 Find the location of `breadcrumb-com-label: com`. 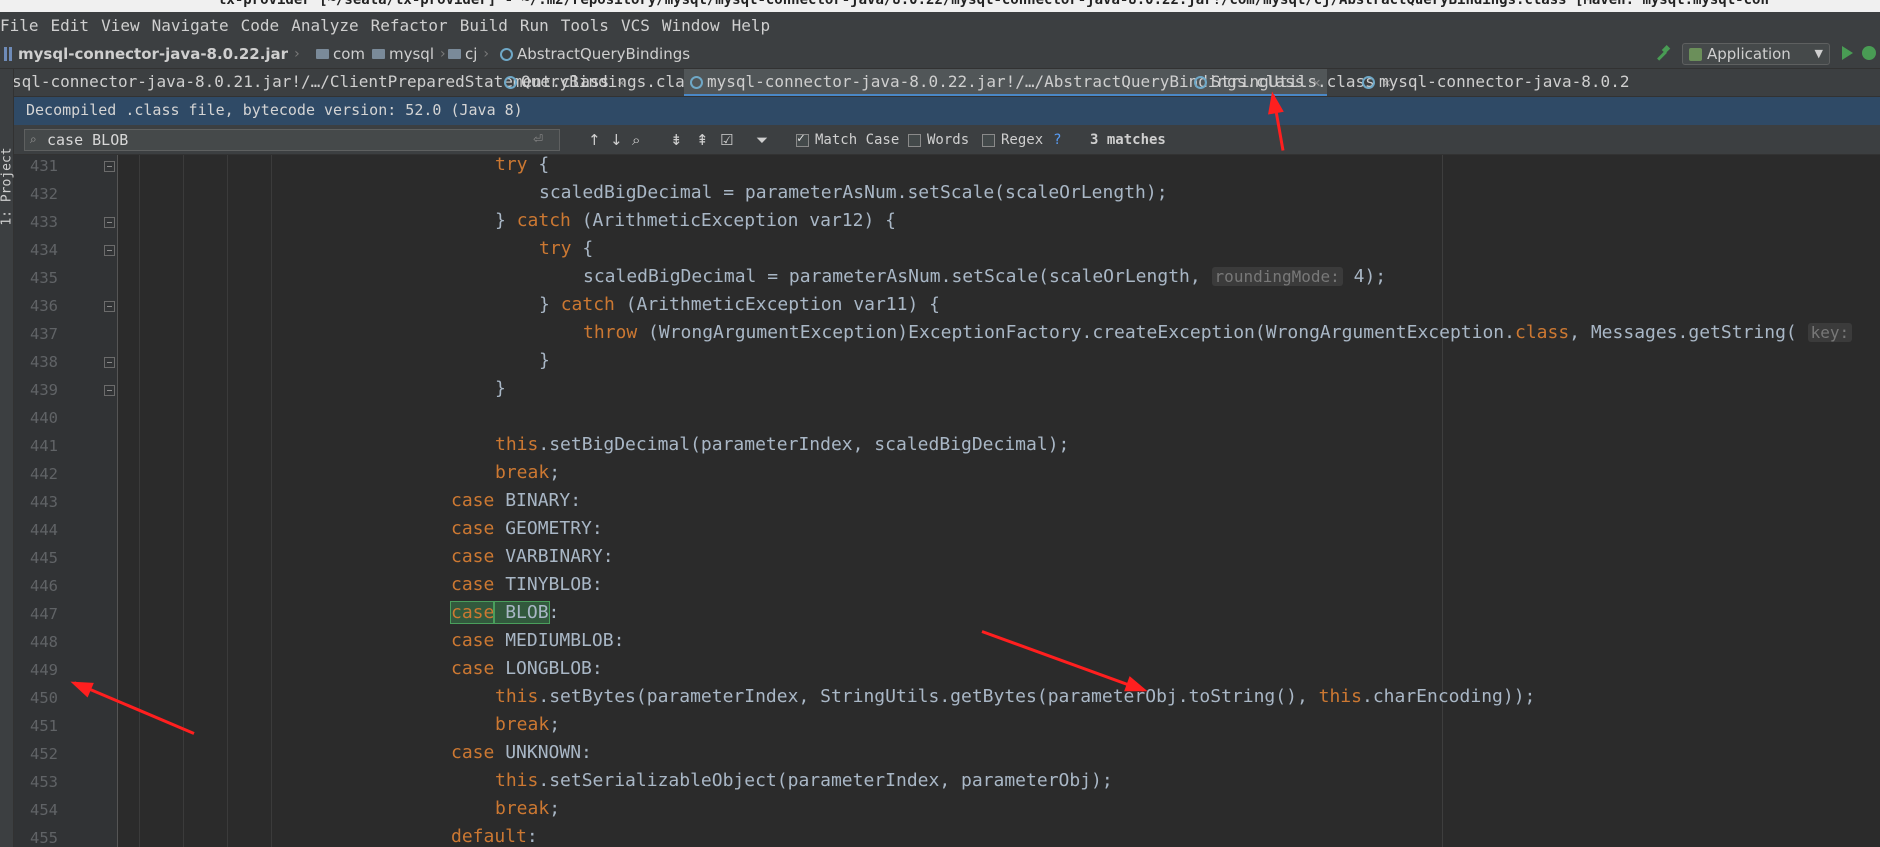

breadcrumb-com-label: com is located at coordinates (349, 54).